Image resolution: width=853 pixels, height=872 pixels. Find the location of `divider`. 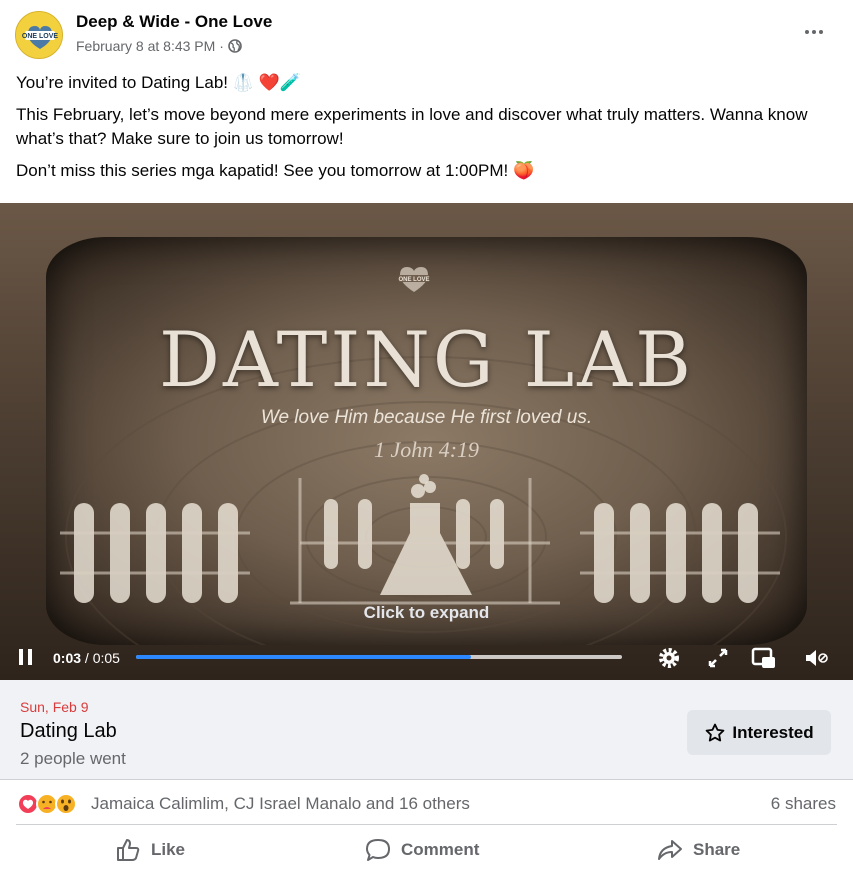

divider is located at coordinates (426, 824).